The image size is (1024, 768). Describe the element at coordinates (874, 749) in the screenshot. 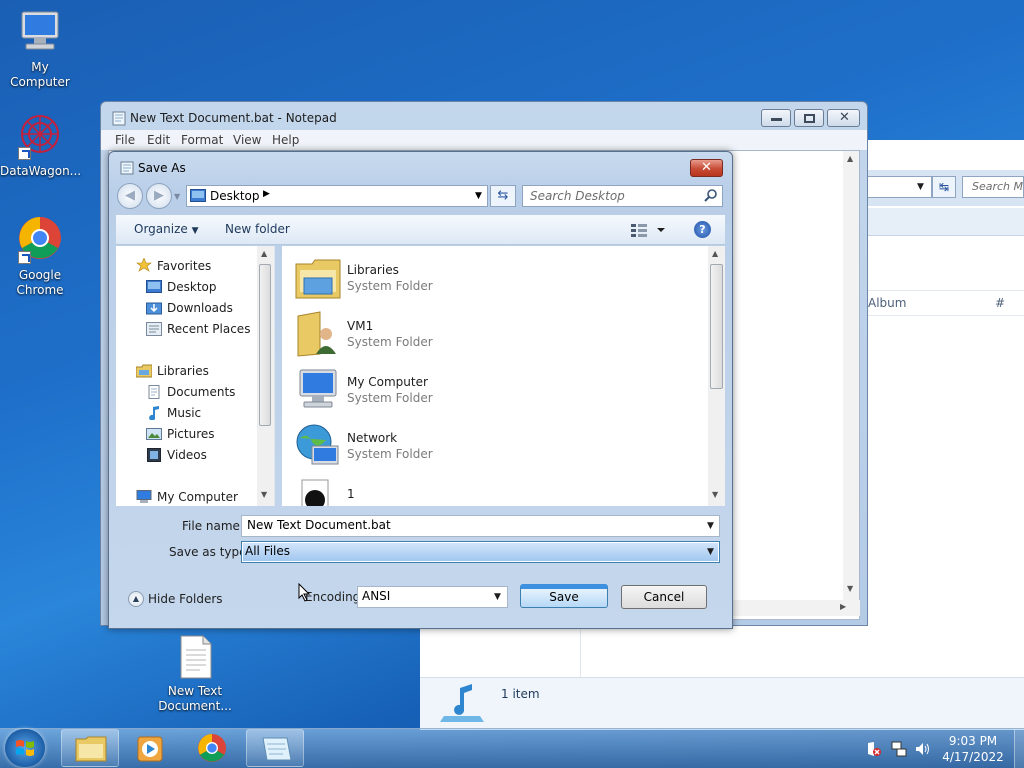

I see `action-center-icon` at that location.